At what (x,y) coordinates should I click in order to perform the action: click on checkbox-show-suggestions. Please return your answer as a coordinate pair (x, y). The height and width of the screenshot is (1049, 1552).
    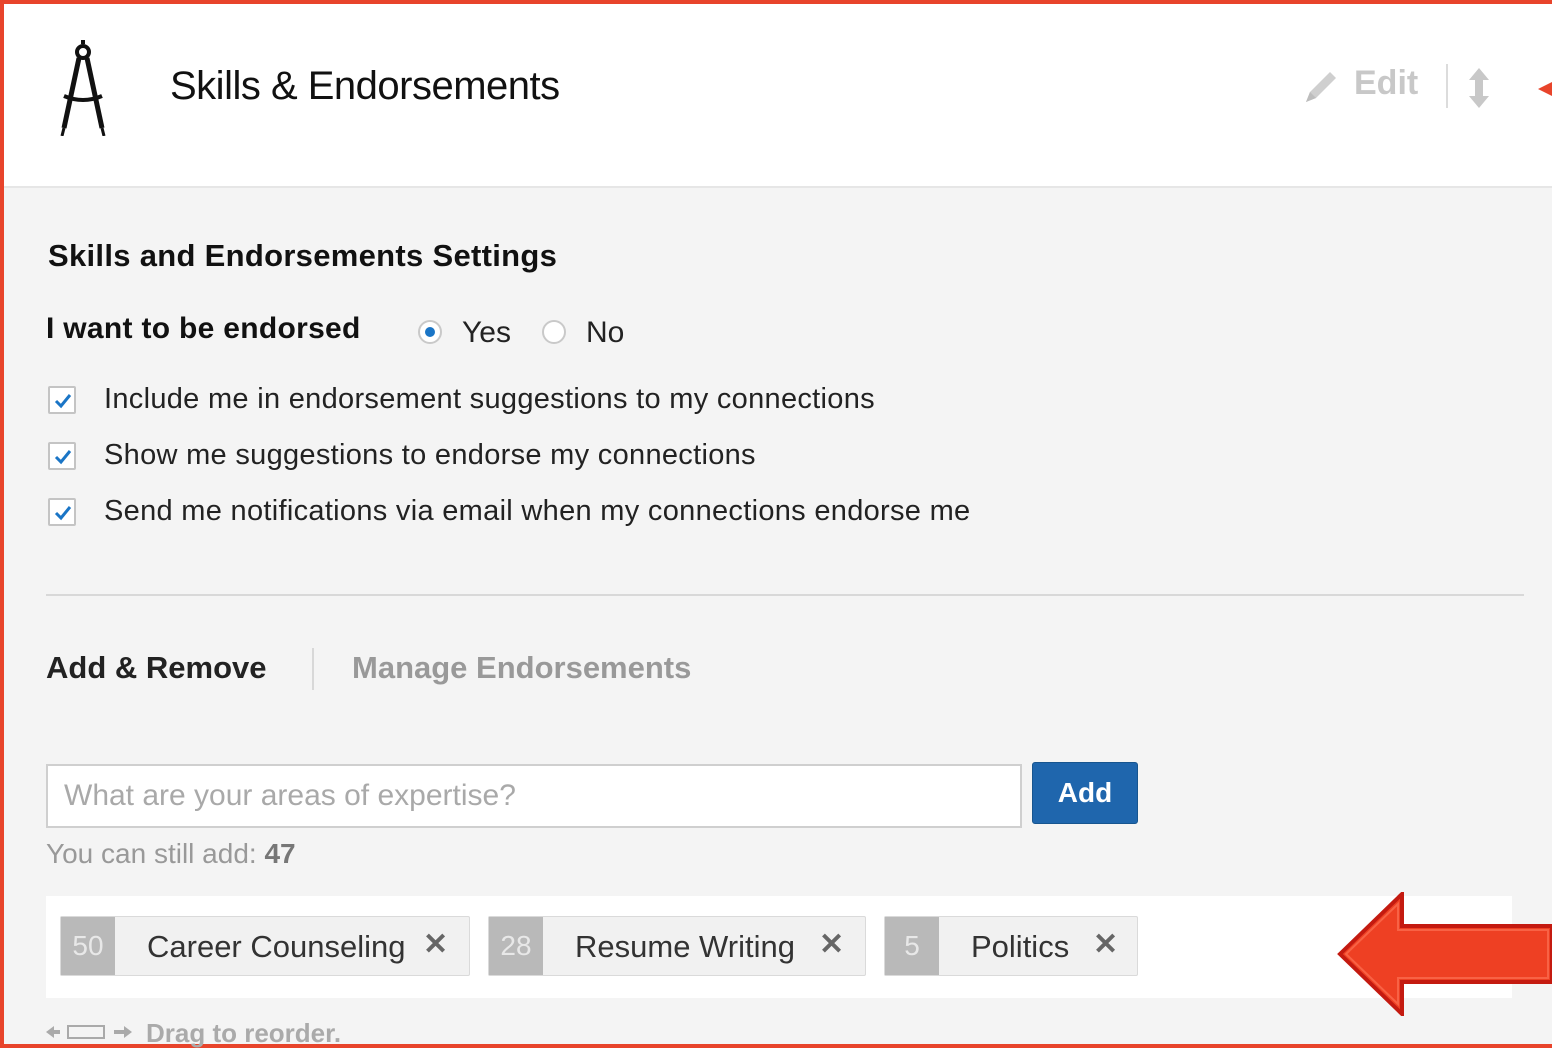
    Looking at the image, I should click on (62, 456).